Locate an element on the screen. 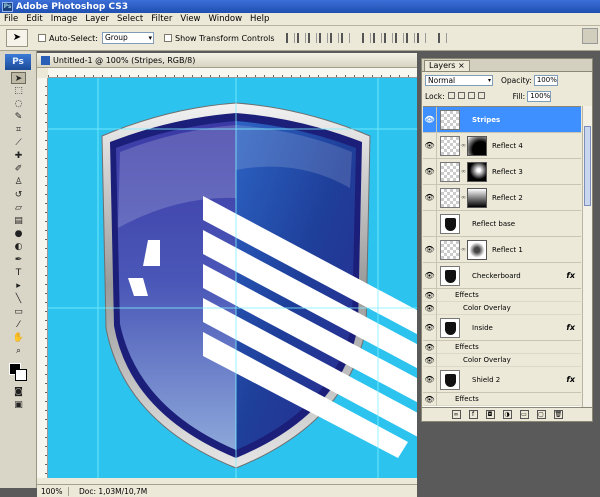 Image resolution: width=600 pixels, height=497 pixels. adjustment-layer-icon: ◑ is located at coordinates (507, 414).